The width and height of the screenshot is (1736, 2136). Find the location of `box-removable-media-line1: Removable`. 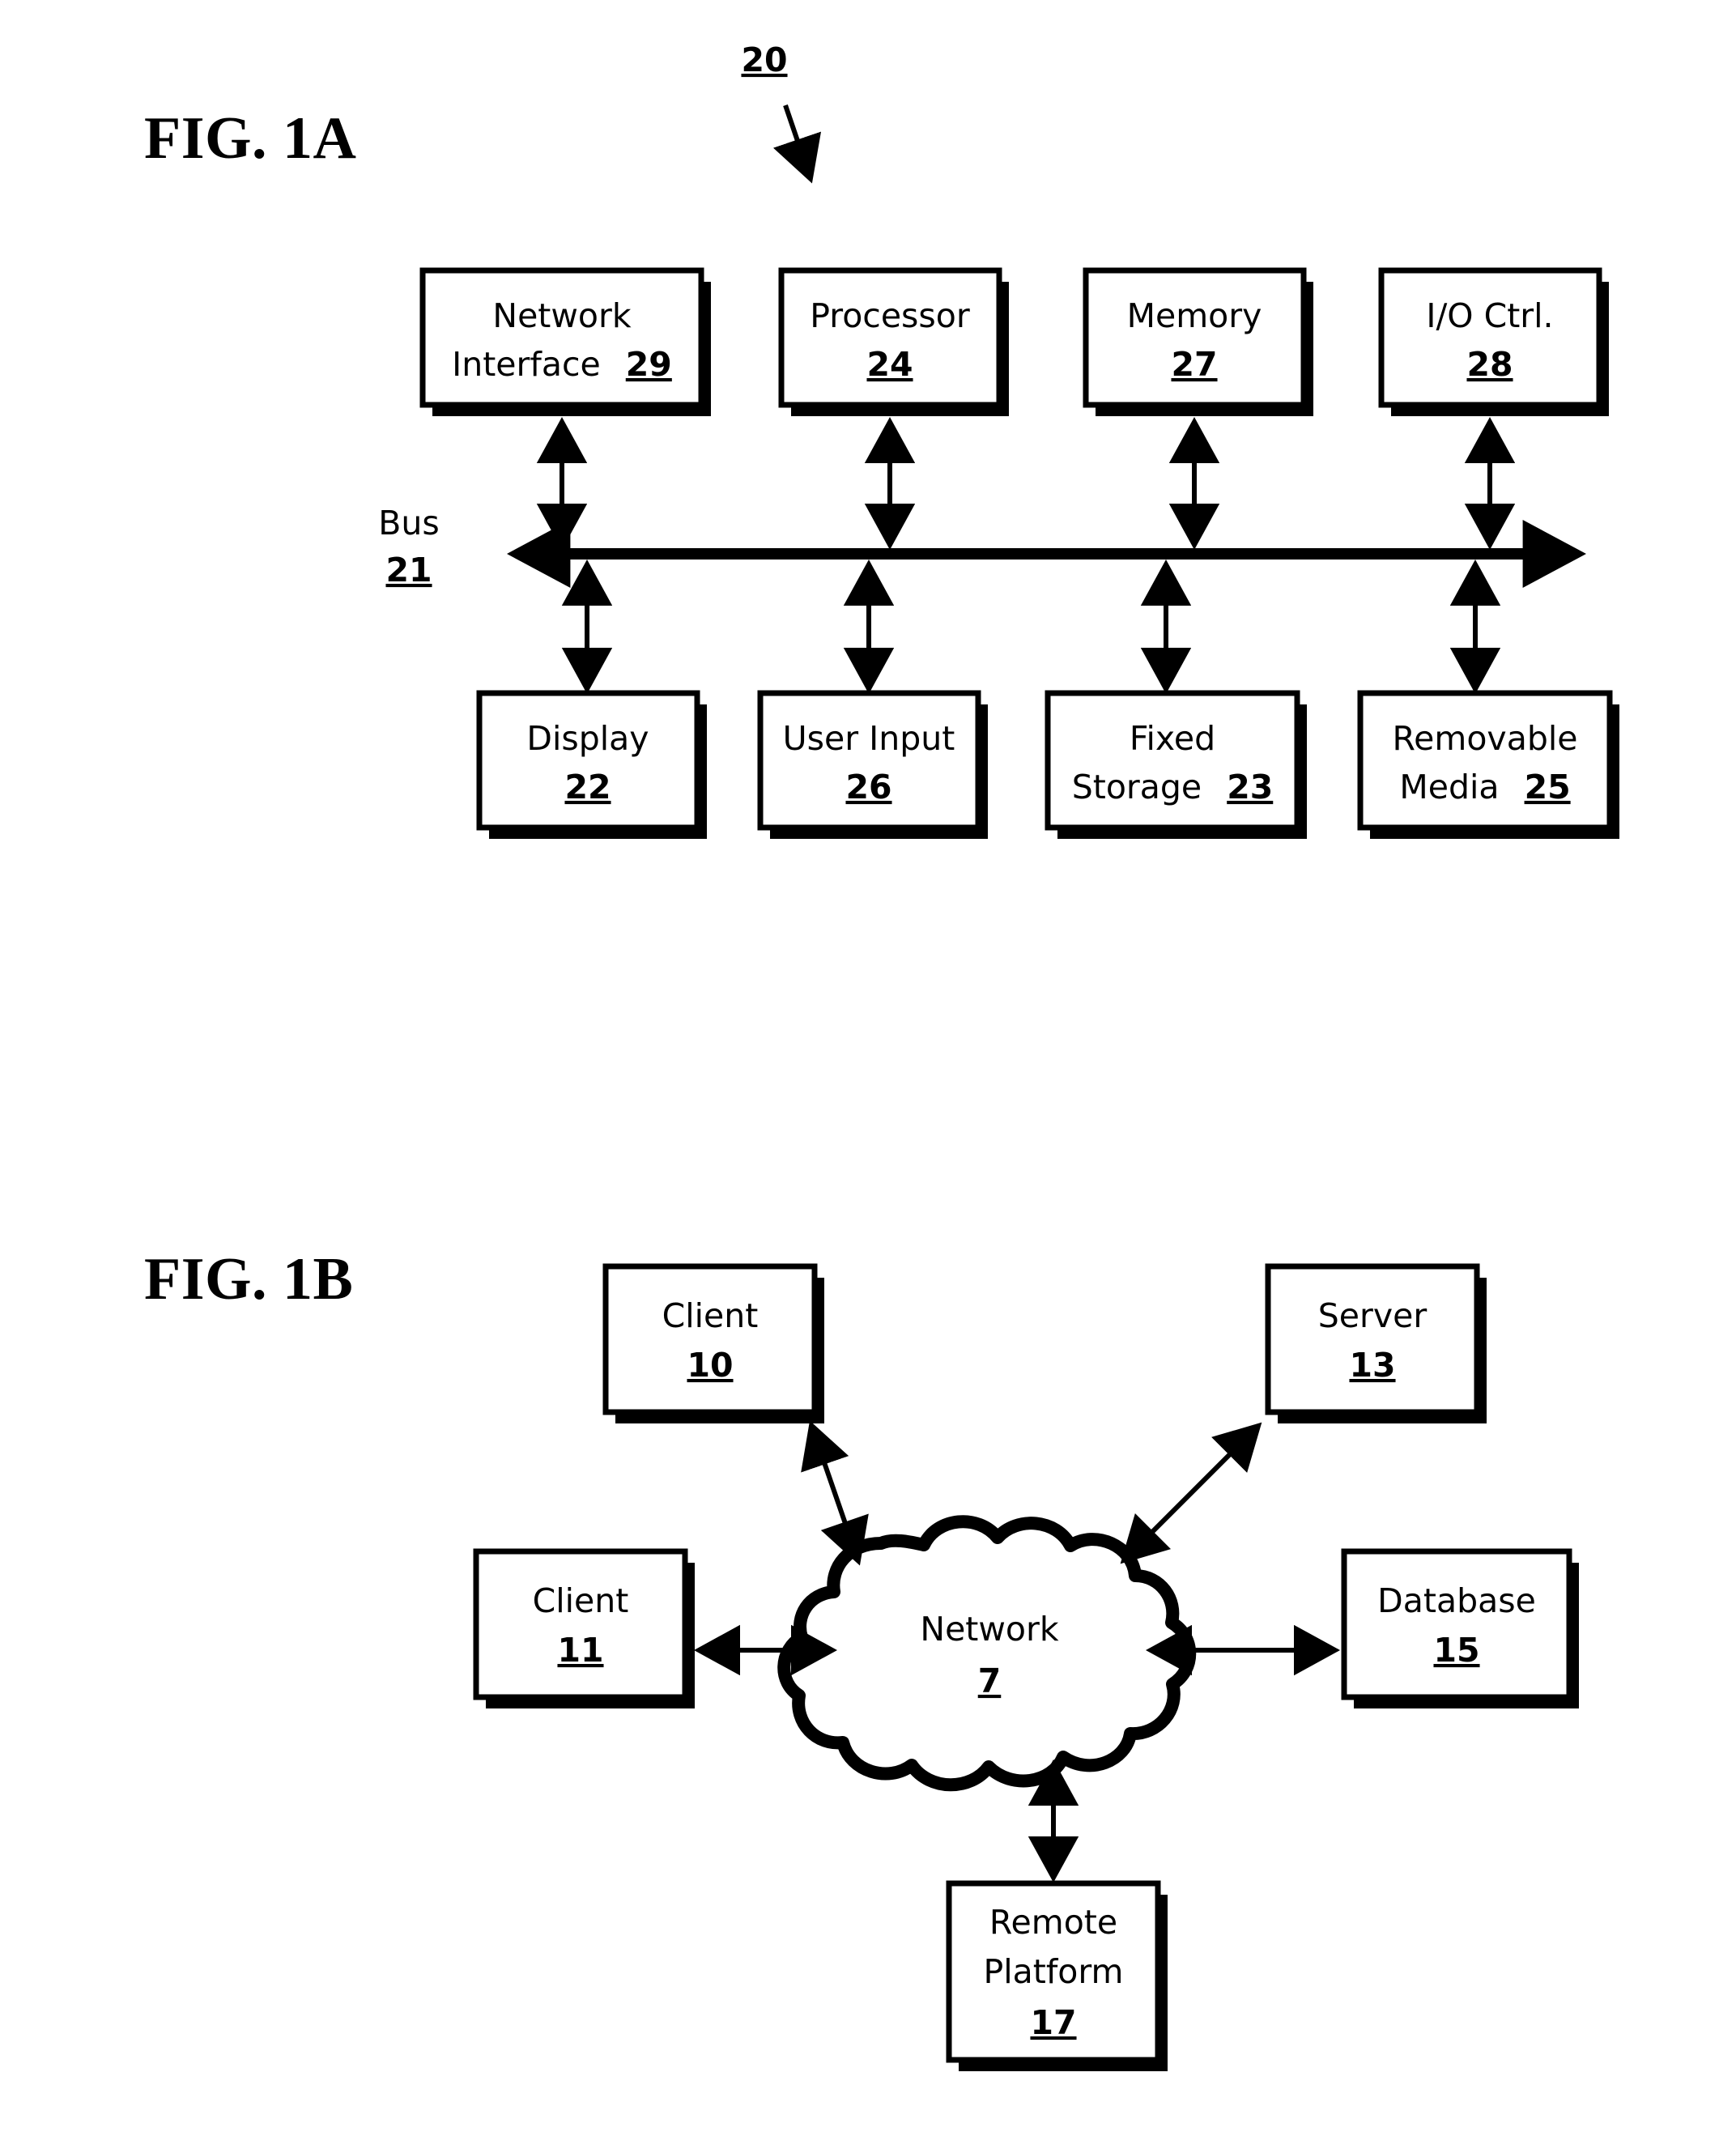

box-removable-media-line1: Removable is located at coordinates (1485, 738).